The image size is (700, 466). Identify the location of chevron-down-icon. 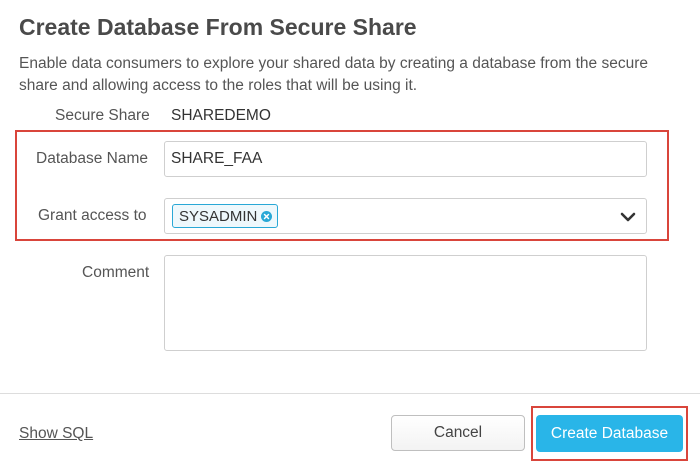
(628, 217).